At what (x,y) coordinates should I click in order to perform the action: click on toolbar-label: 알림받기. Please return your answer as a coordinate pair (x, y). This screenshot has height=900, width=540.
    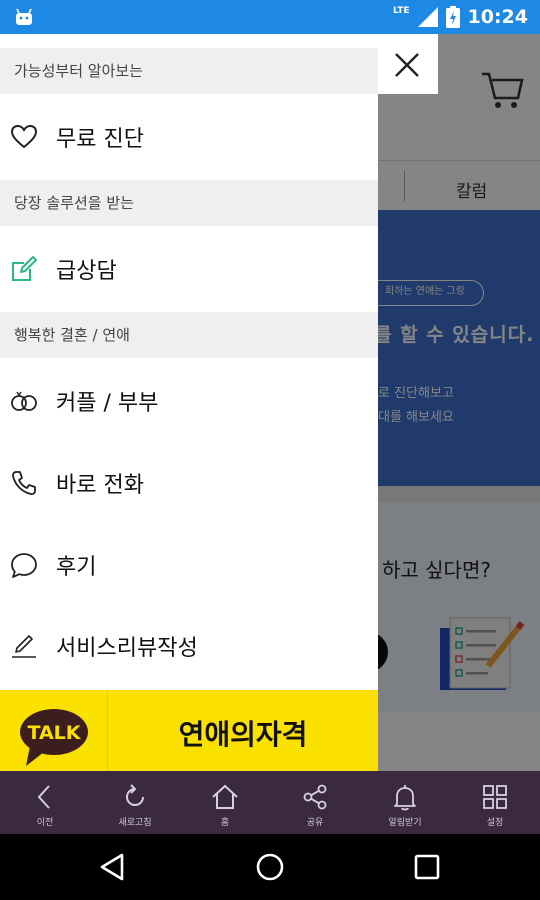
    Looking at the image, I should click on (405, 823).